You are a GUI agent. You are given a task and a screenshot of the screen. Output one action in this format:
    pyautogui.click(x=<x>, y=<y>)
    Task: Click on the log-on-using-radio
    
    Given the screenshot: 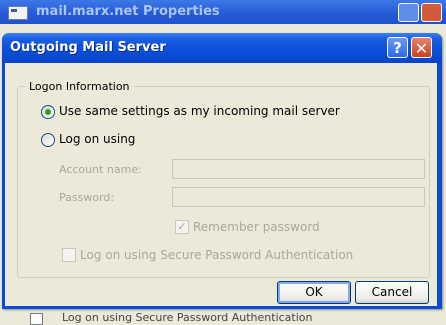 What is the action you would take?
    pyautogui.click(x=48, y=140)
    